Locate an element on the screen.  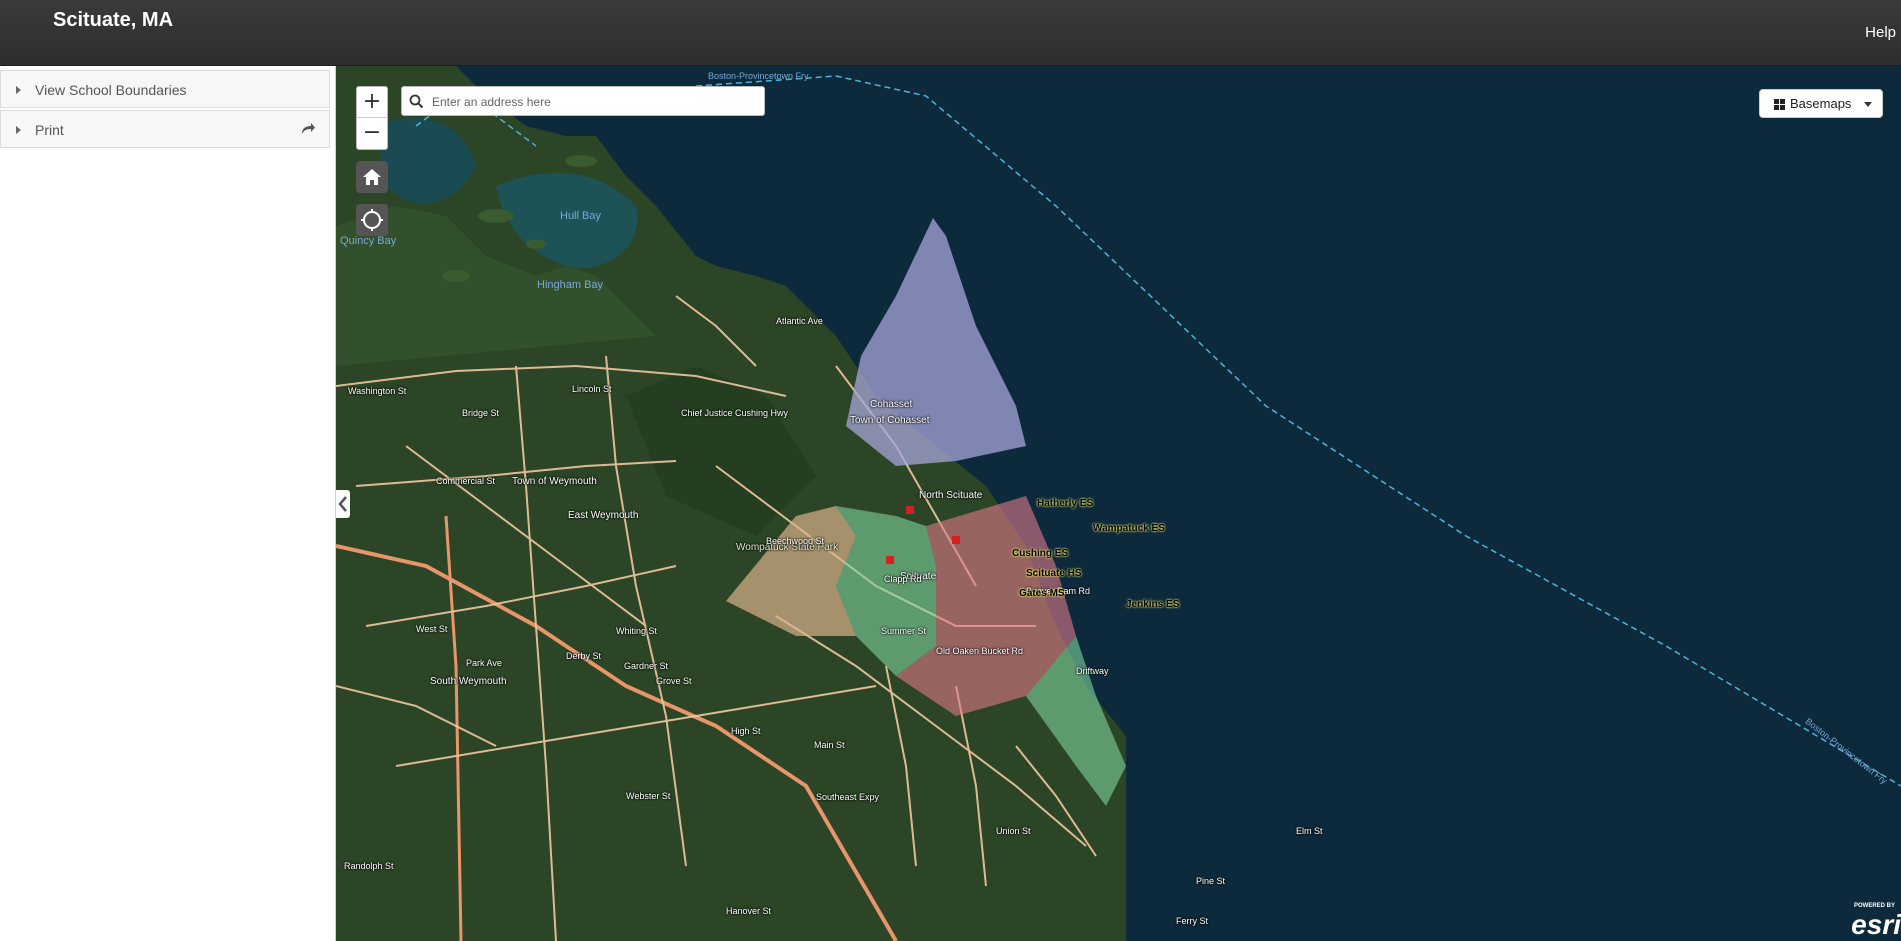
home-button is located at coordinates (372, 177).